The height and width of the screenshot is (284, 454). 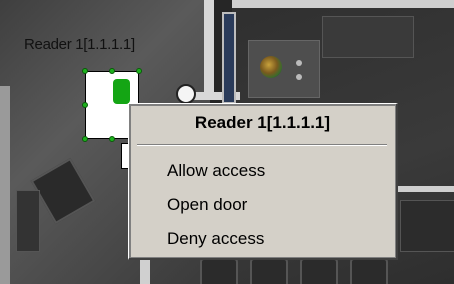 What do you see at coordinates (121, 91) in the screenshot?
I see `reader-status-indicator` at bounding box center [121, 91].